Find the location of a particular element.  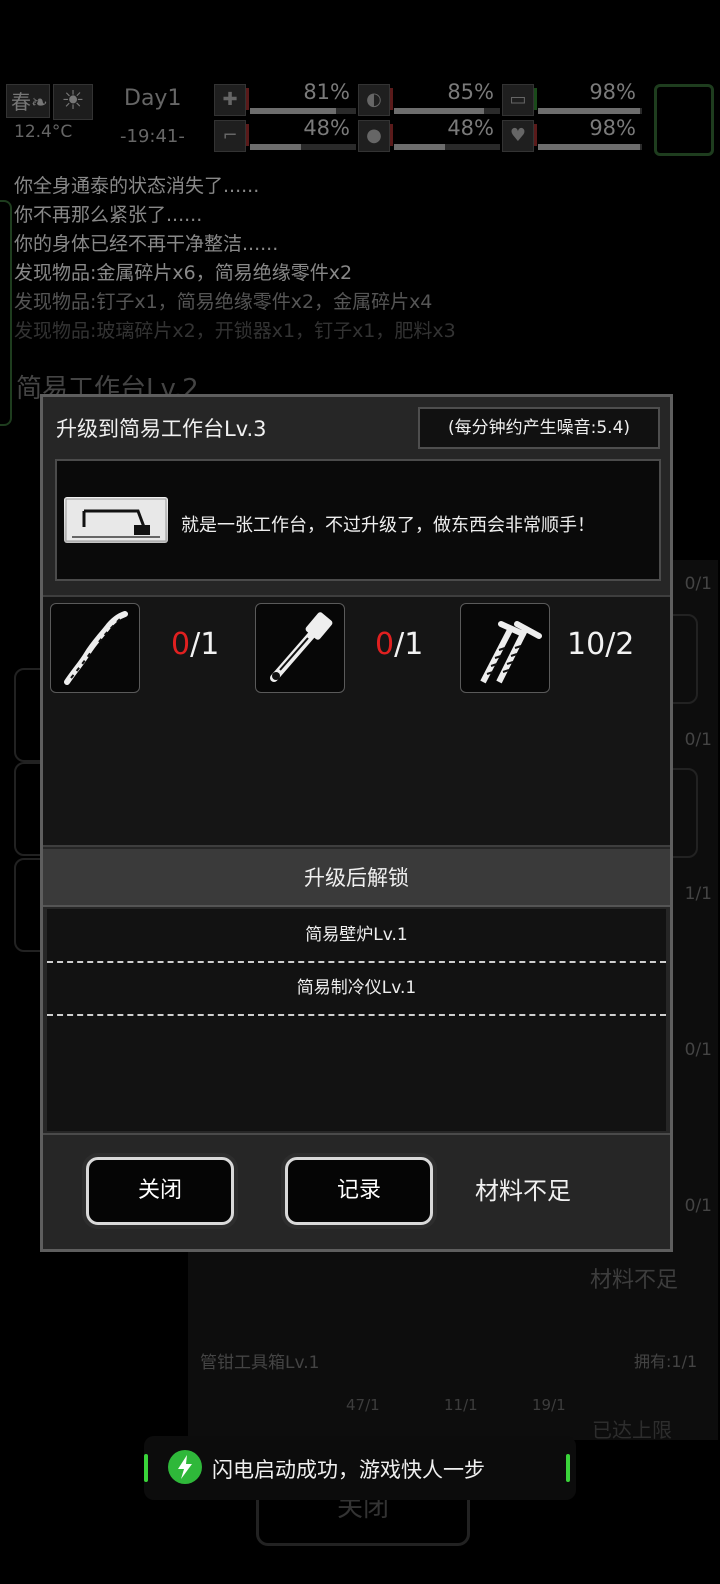

sun-icon: ☀ is located at coordinates (73, 102).